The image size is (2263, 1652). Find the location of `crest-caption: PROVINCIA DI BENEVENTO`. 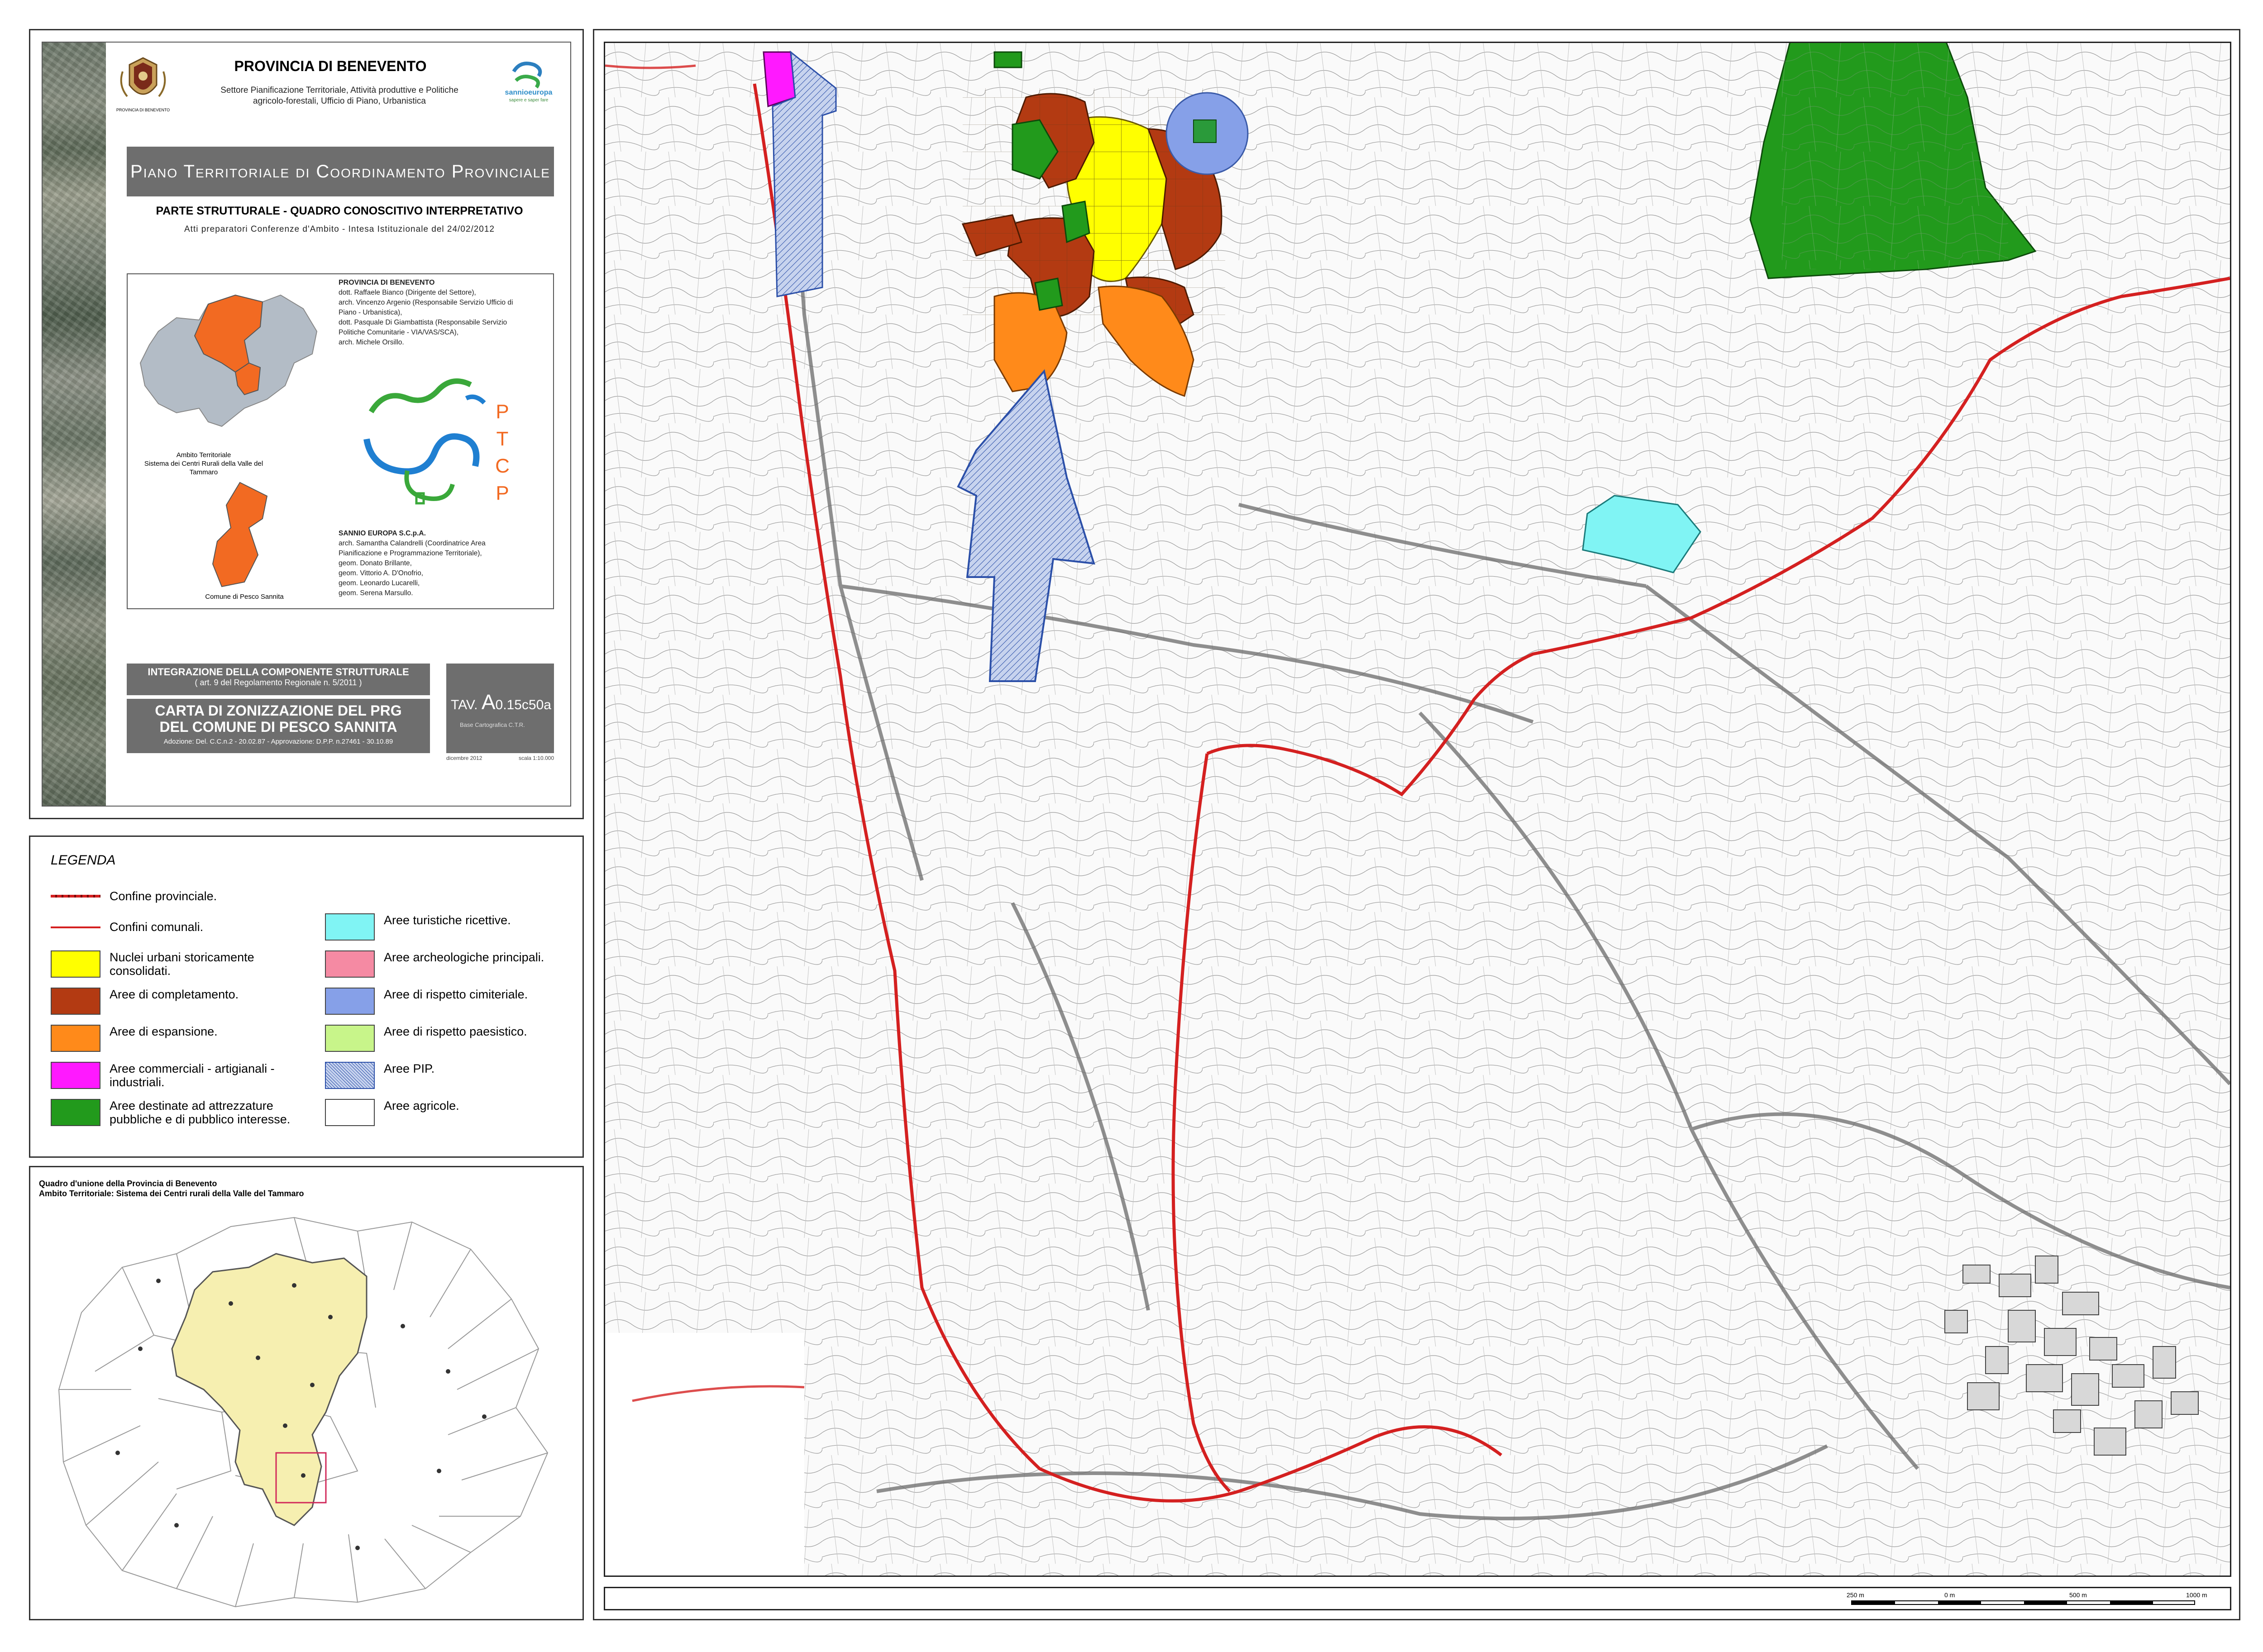

crest-caption: PROVINCIA DI BENEVENTO is located at coordinates (143, 110).